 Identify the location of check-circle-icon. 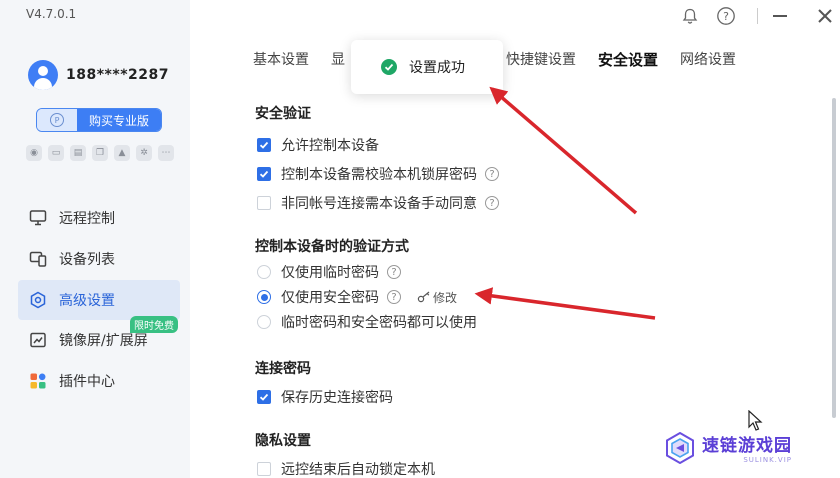
(389, 67).